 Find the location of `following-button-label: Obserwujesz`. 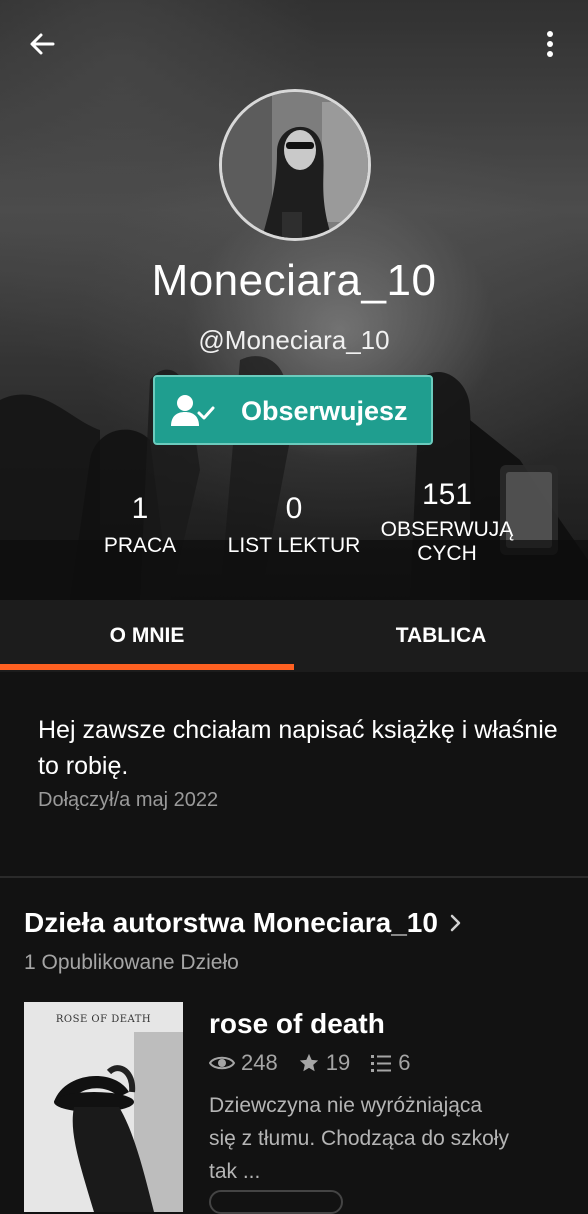

following-button-label: Obserwujesz is located at coordinates (324, 411).